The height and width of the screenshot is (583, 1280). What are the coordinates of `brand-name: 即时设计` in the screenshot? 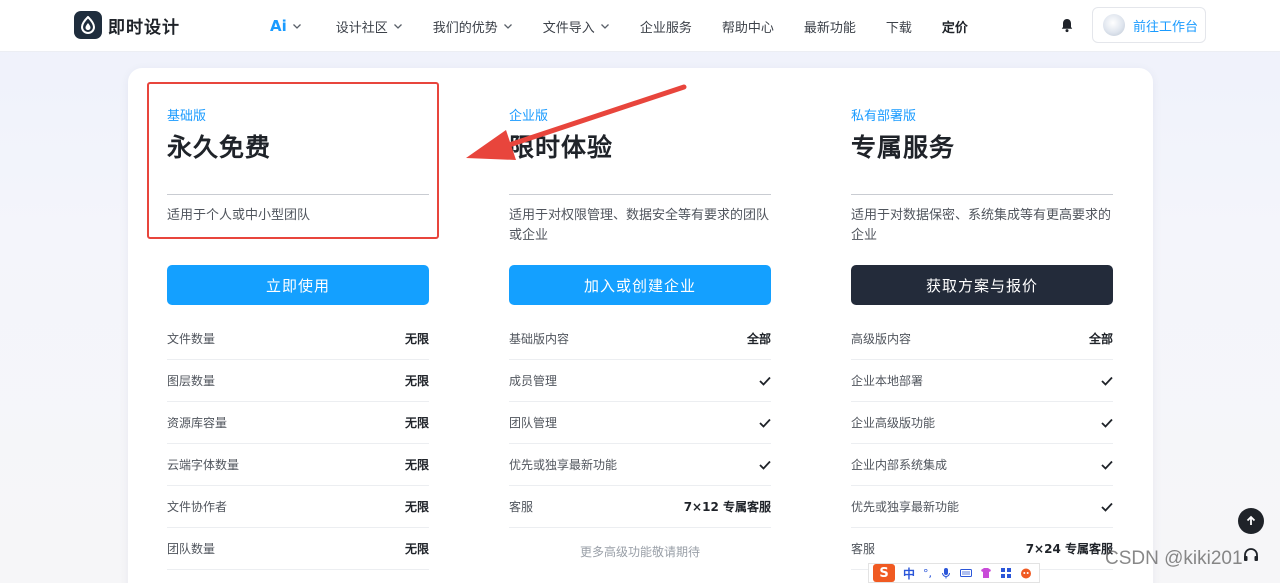 It's located at (144, 27).